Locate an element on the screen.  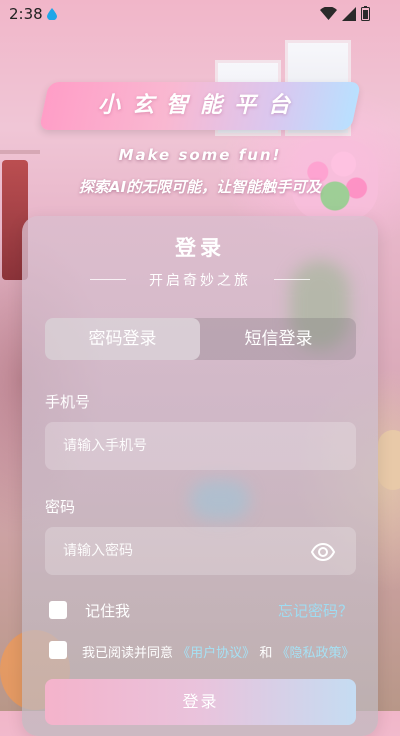
user-agreement-link: 《用户协议》 is located at coordinates (216, 653).